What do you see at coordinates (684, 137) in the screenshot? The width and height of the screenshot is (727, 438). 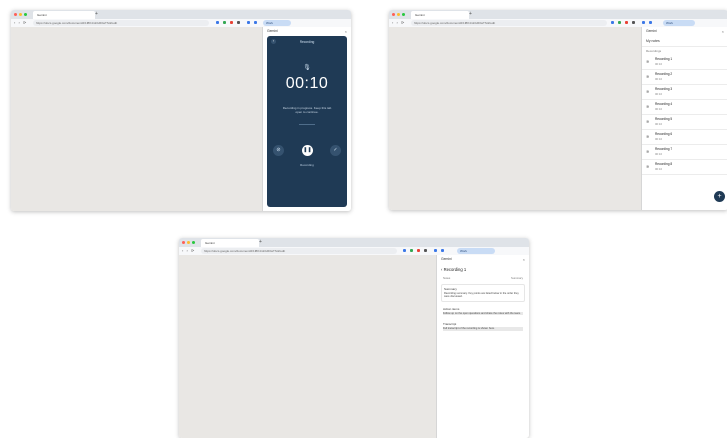 I see `recording-list-item: ≋ Recording 6 00:10` at bounding box center [684, 137].